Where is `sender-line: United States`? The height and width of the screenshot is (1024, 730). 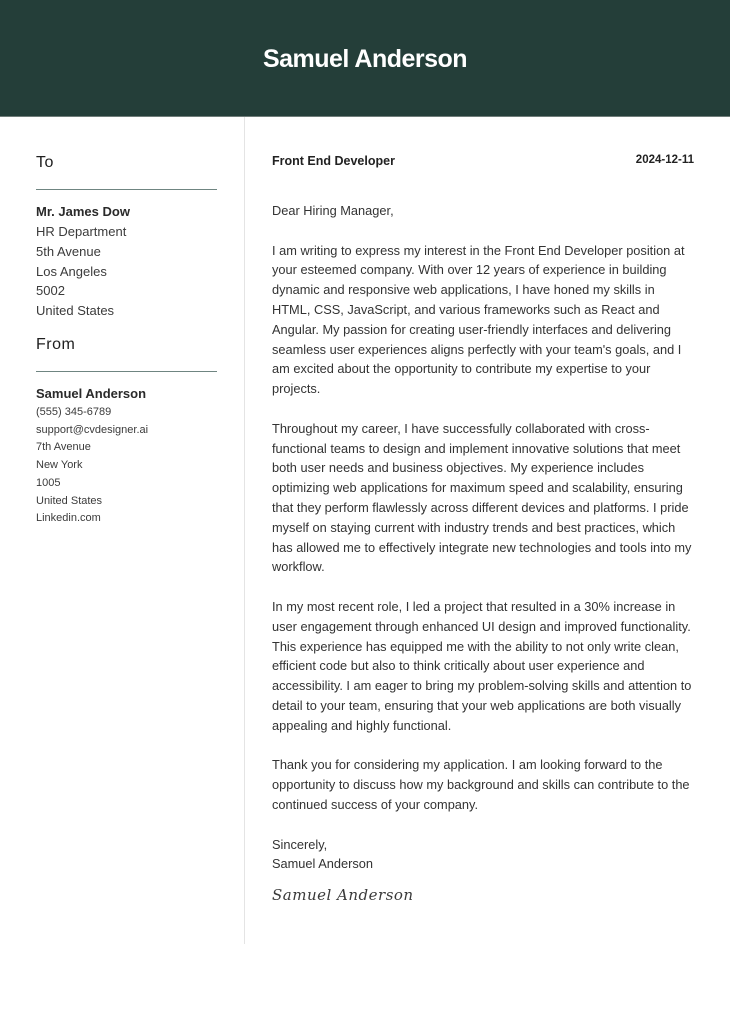 sender-line: United States is located at coordinates (69, 500).